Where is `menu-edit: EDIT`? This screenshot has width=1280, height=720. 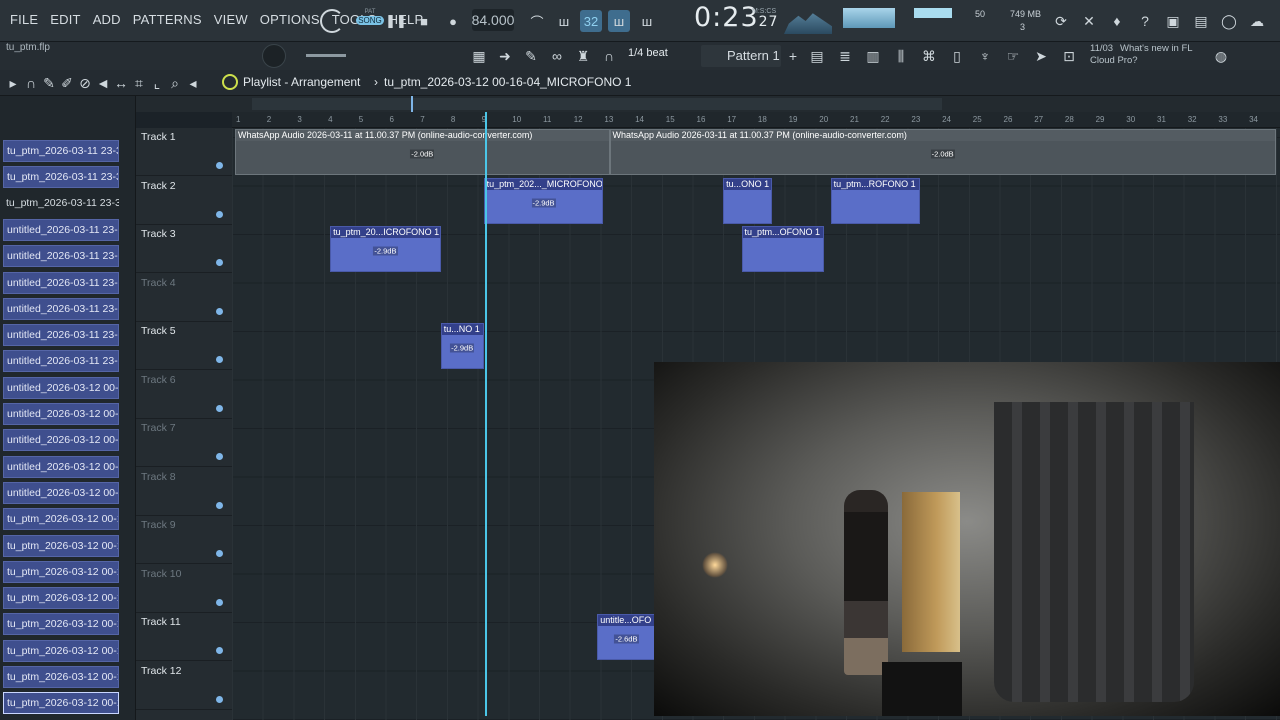
menu-edit: EDIT is located at coordinates (65, 19).